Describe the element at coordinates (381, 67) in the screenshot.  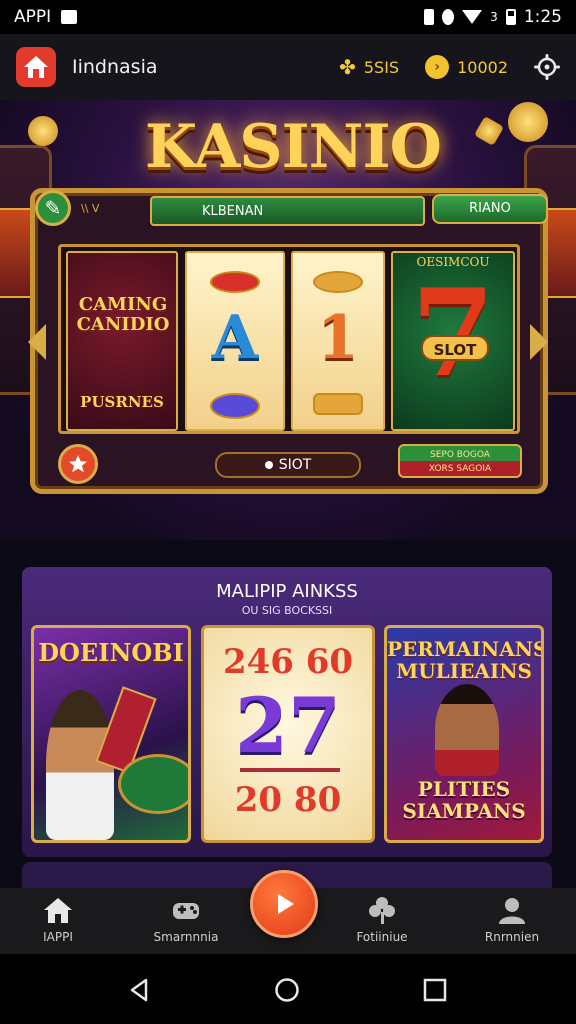
I see `coins-value: 5SIS` at that location.